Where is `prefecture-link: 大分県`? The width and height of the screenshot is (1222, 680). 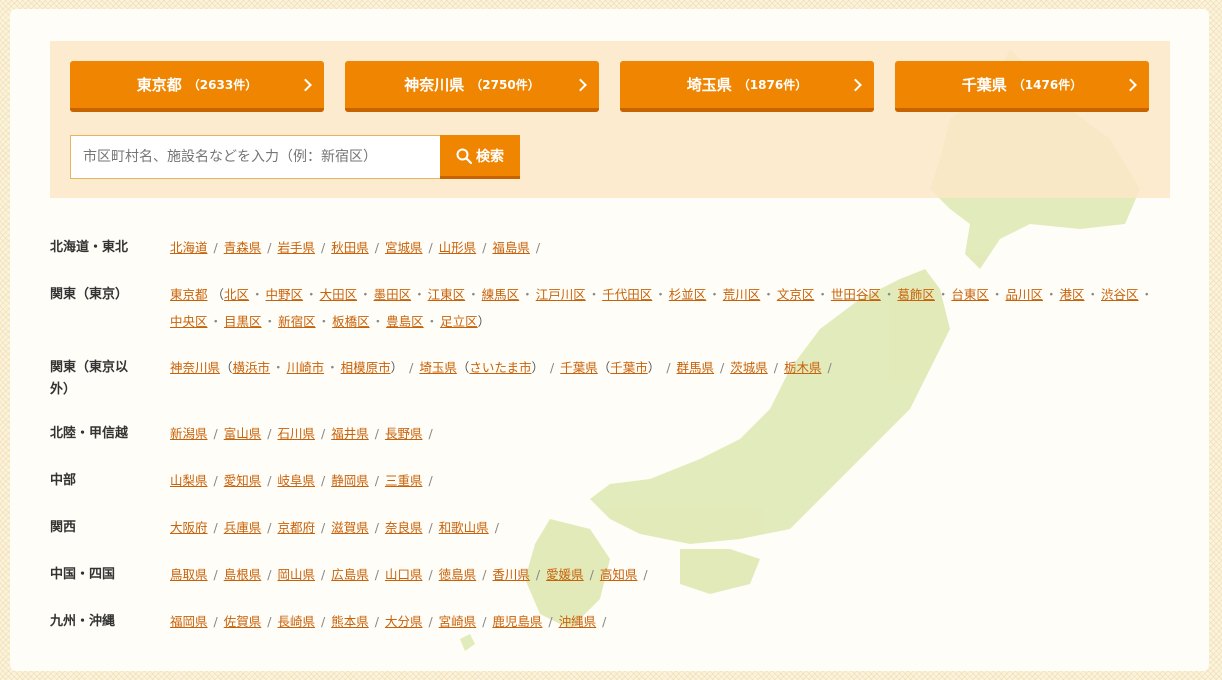
prefecture-link: 大分県 is located at coordinates (404, 621).